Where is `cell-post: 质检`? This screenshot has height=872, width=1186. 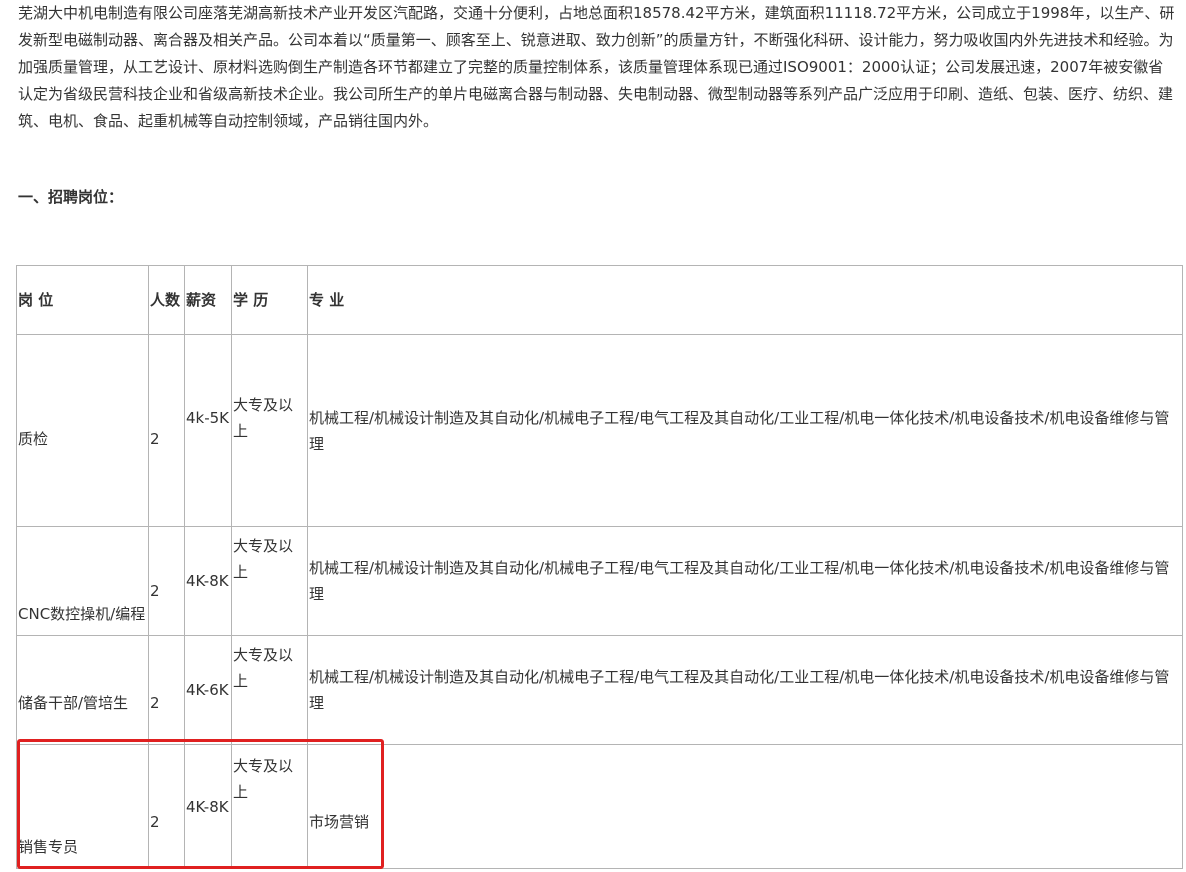 cell-post: 质检 is located at coordinates (82, 430).